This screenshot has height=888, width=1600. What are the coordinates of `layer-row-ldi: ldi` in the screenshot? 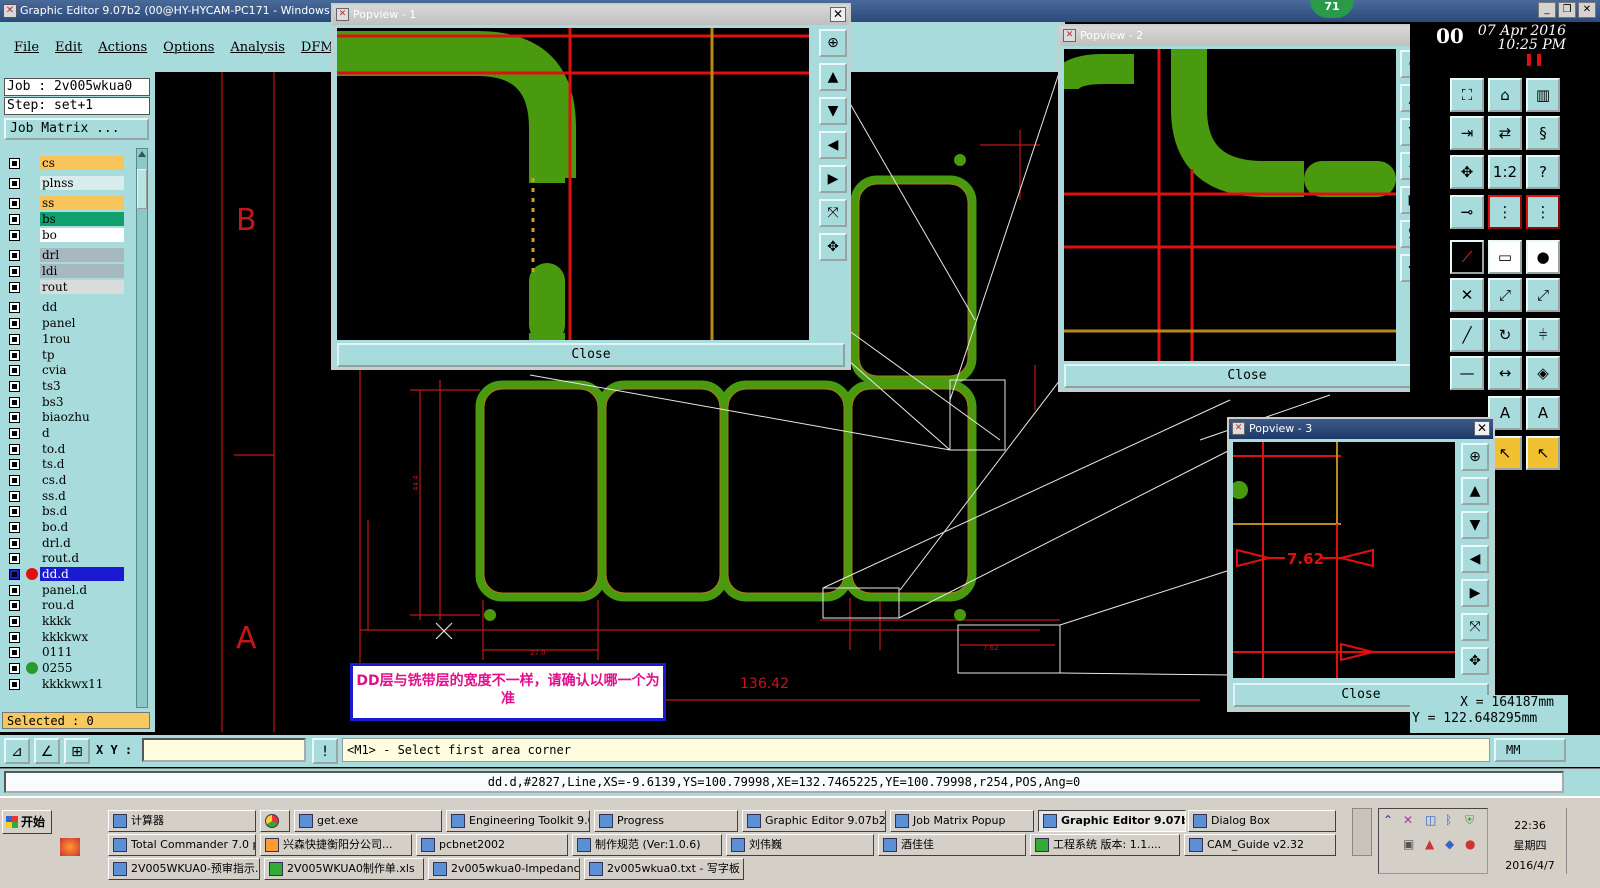 It's located at (69, 271).